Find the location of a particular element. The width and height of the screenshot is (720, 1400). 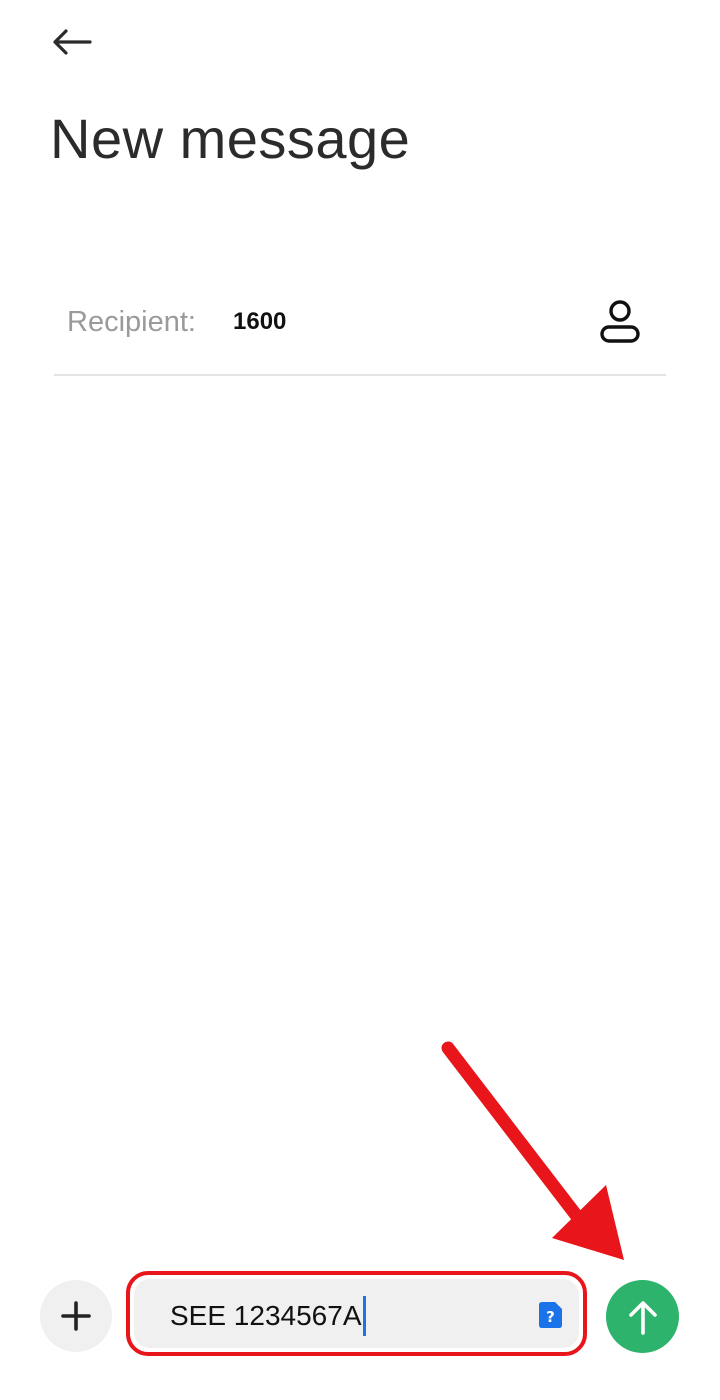

recipient-label: Recipient: is located at coordinates (131, 322).